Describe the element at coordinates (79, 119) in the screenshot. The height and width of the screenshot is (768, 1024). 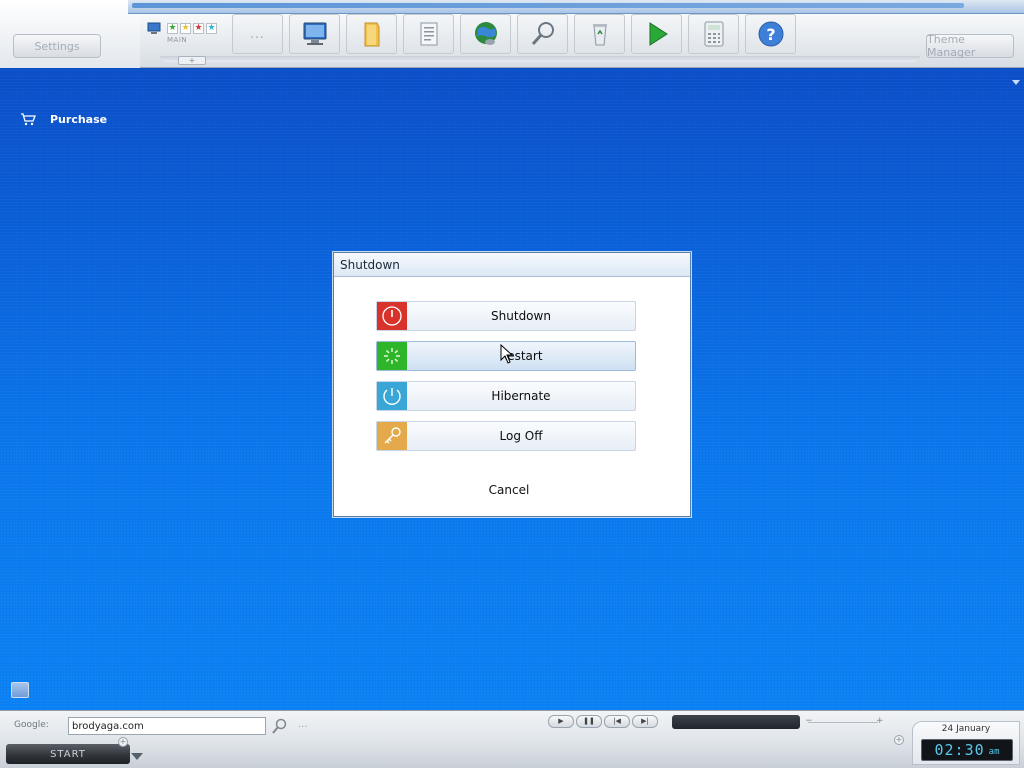
I see `purchase-label: Purchase` at that location.